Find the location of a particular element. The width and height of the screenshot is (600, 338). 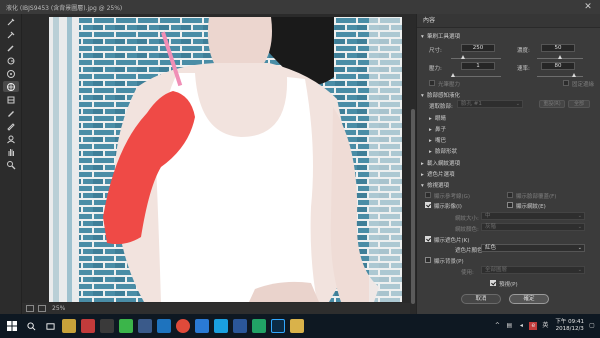

rate-slider is located at coordinates (560, 76).